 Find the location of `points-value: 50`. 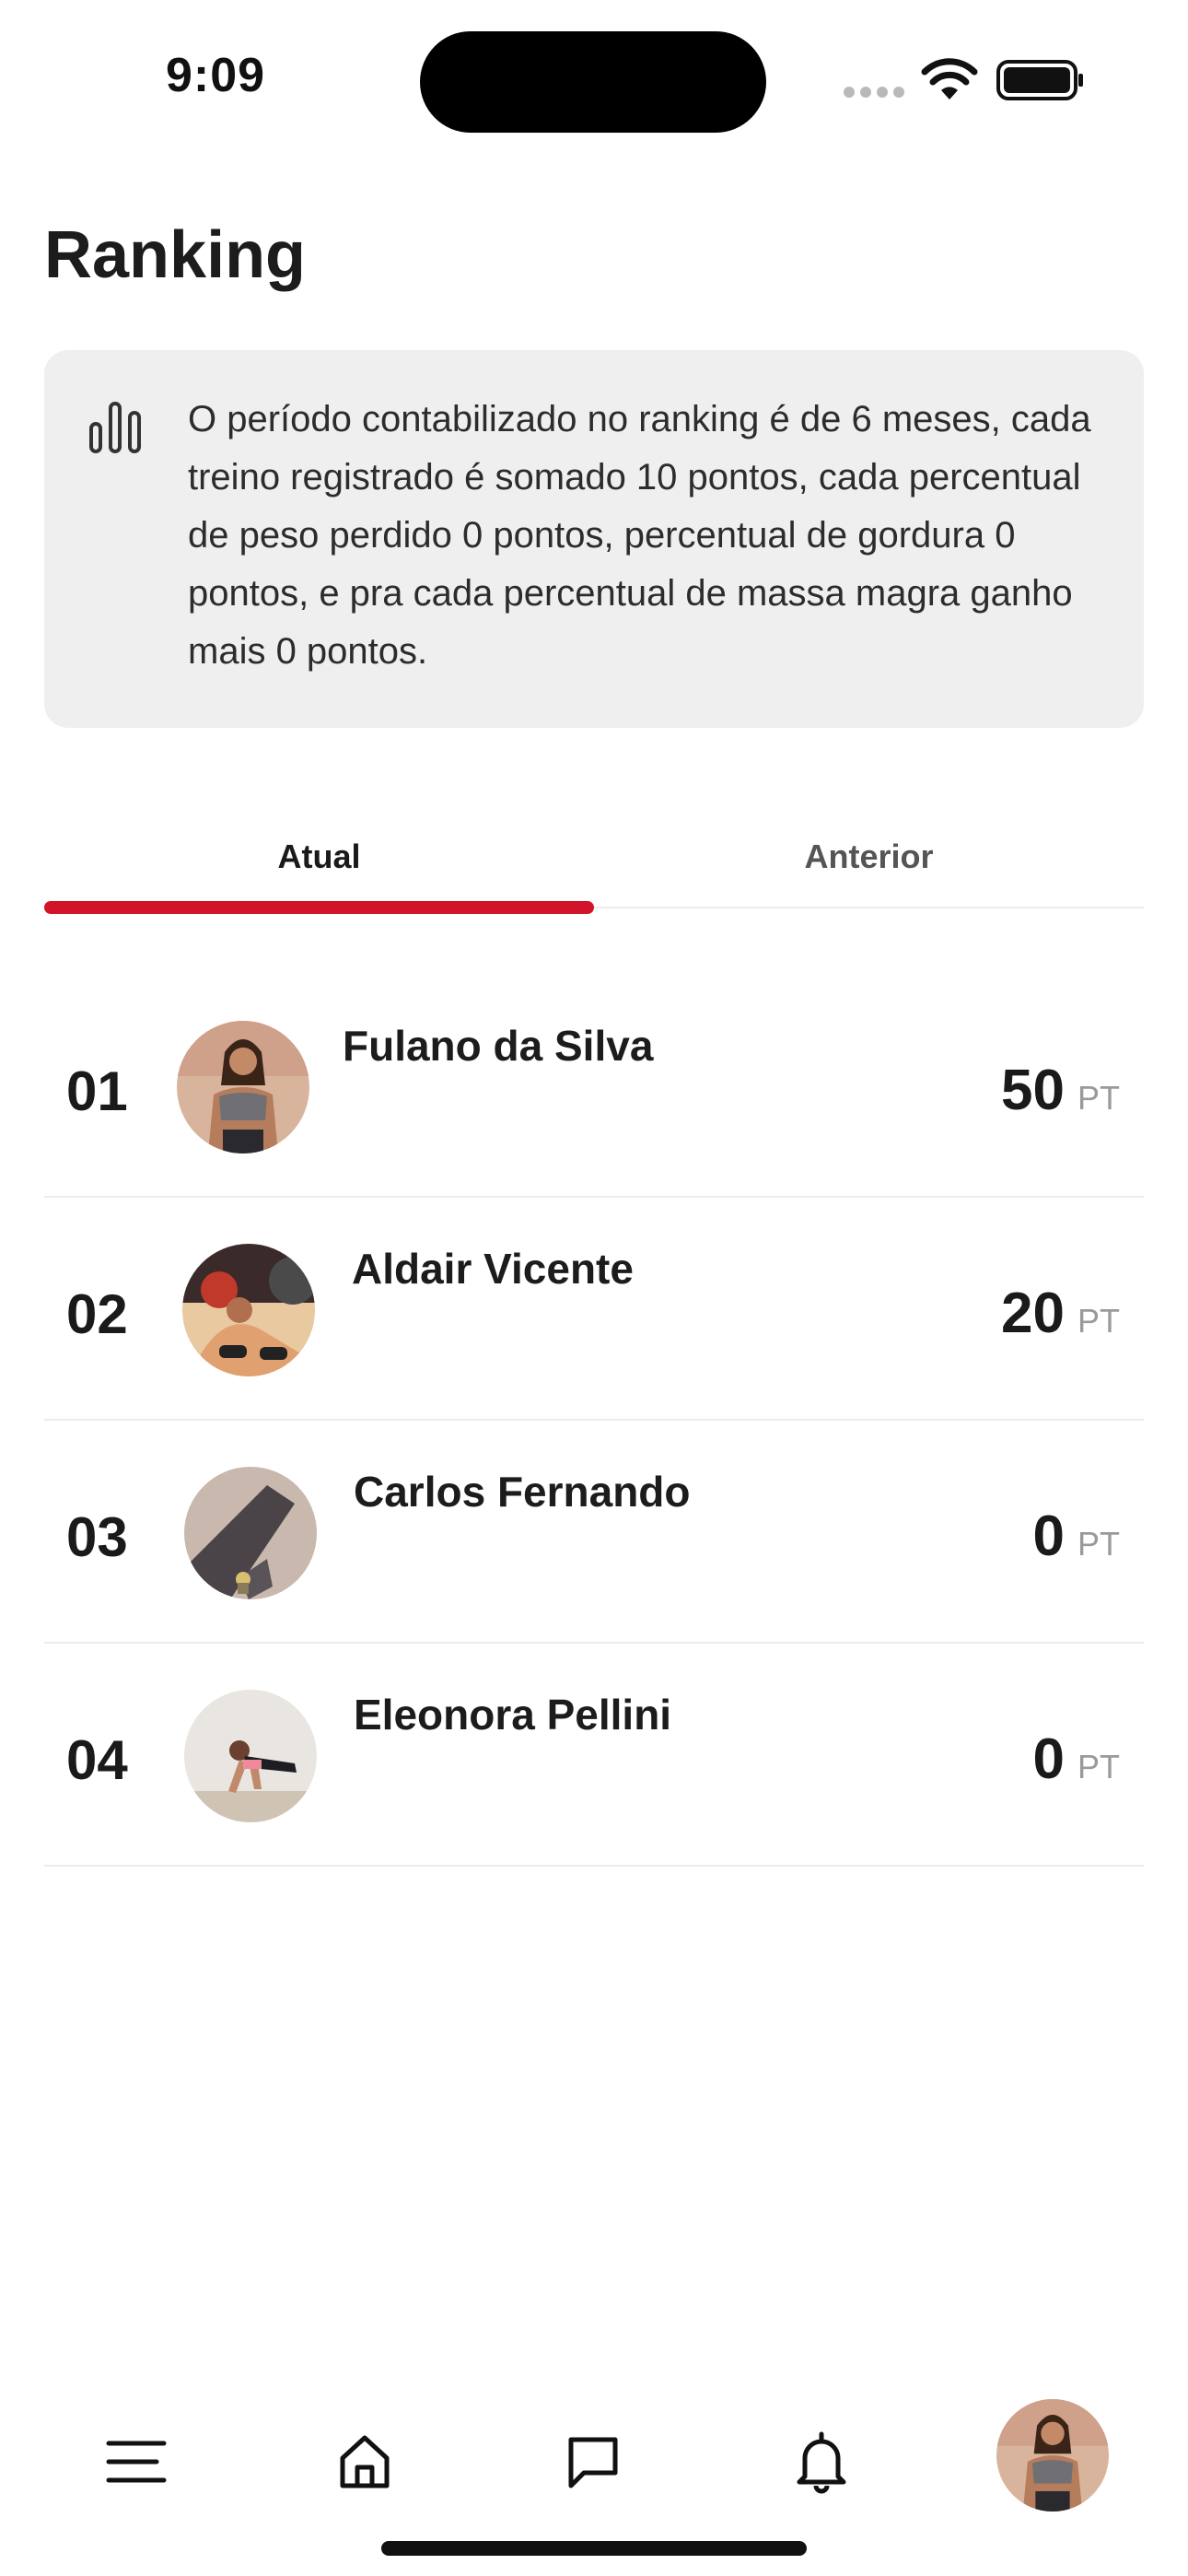

points-value: 50 is located at coordinates (1033, 1090).